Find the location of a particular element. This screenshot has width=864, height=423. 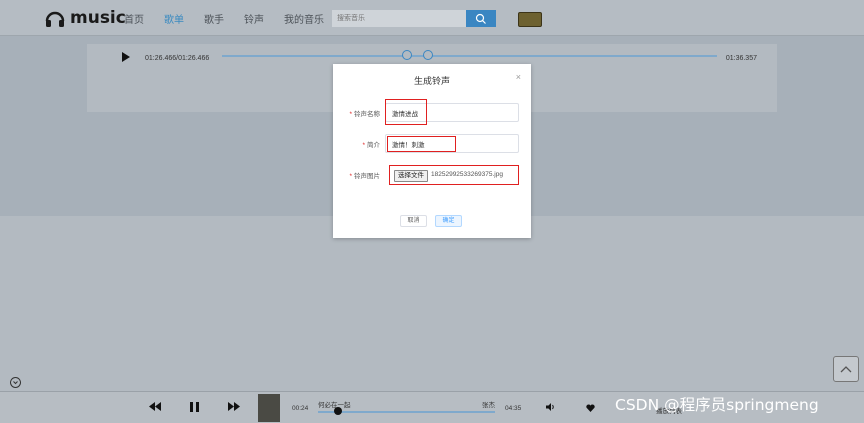

clip-start-handle is located at coordinates (407, 55).